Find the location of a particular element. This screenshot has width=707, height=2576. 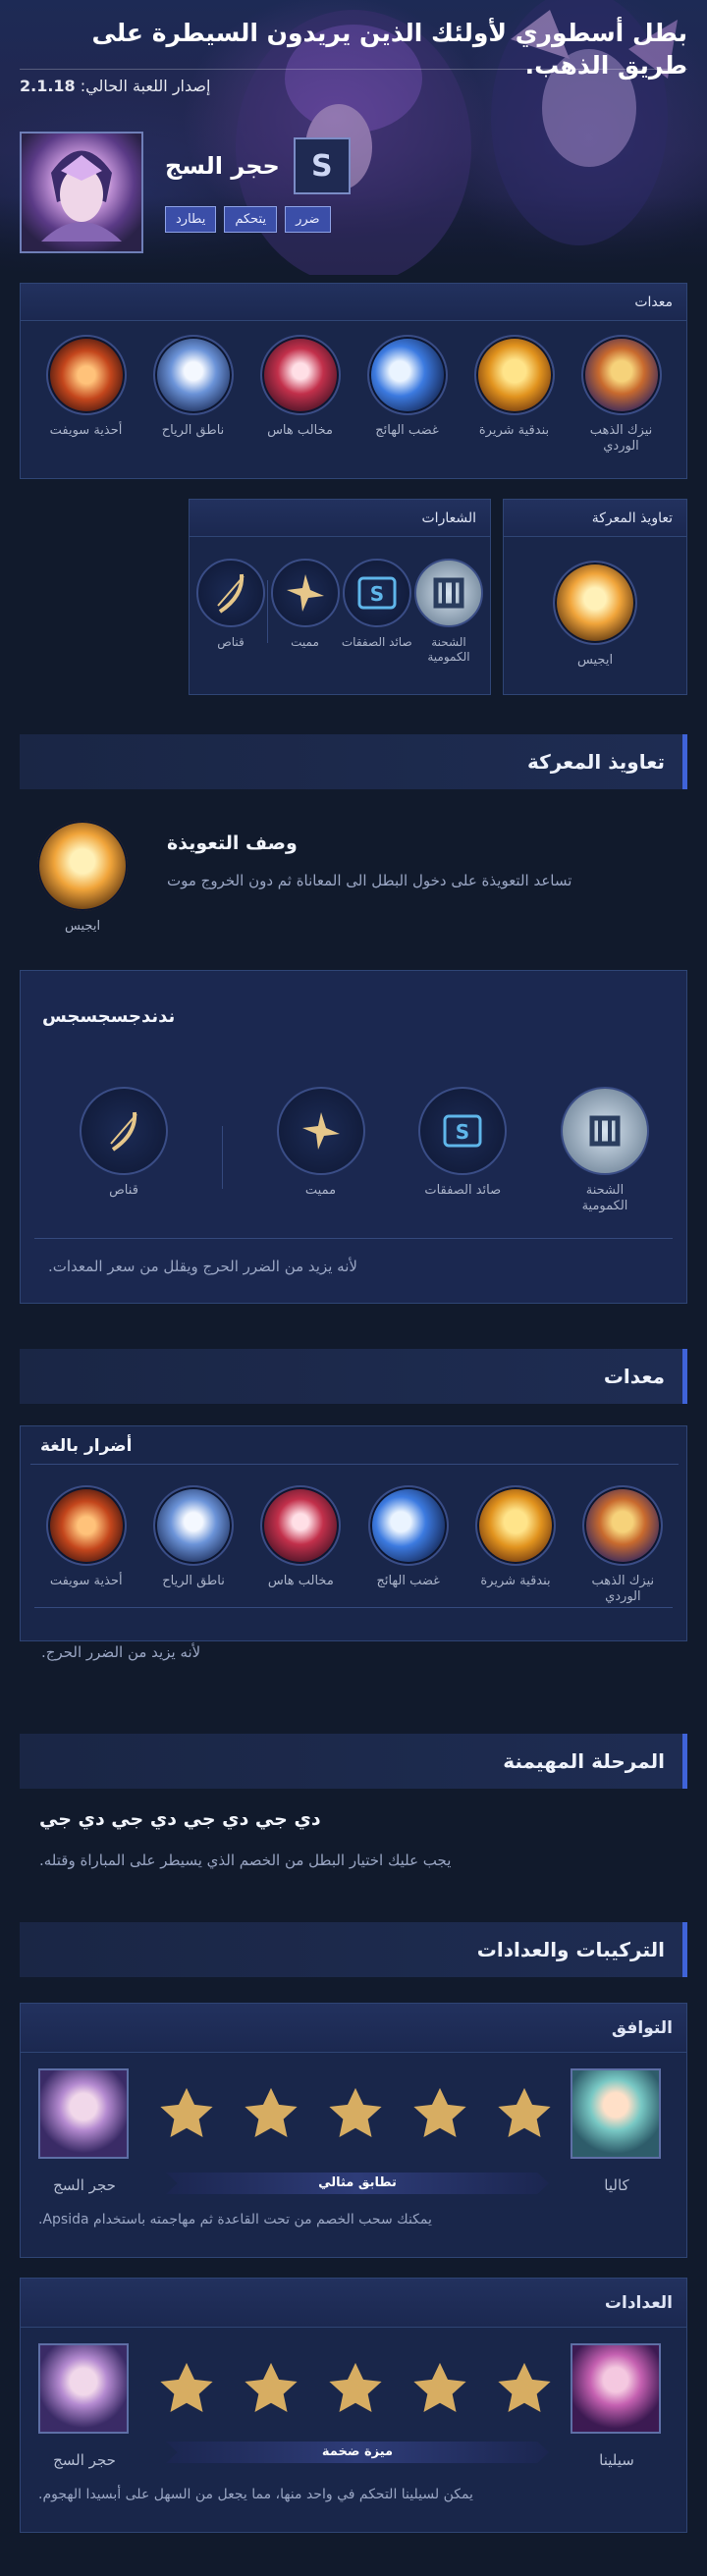

aegis-icon is located at coordinates (595, 603).